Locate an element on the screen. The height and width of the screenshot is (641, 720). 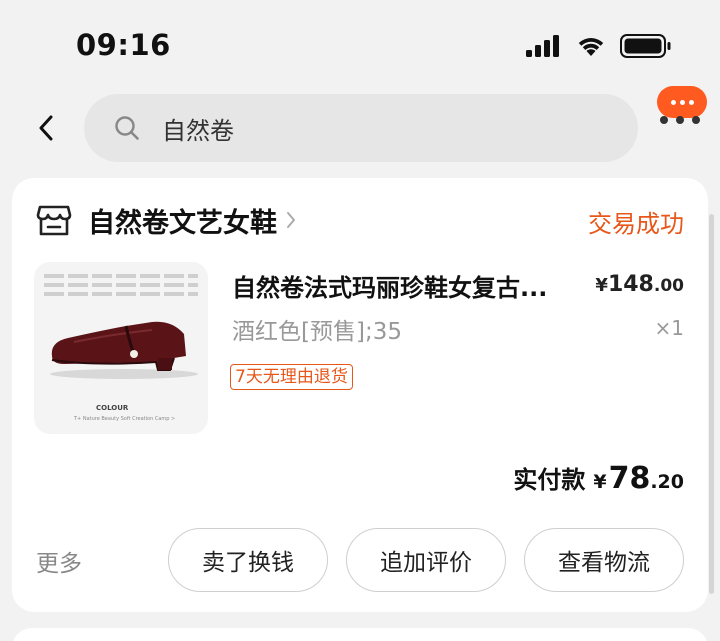
product-quantity: ×1 is located at coordinates (669, 328).